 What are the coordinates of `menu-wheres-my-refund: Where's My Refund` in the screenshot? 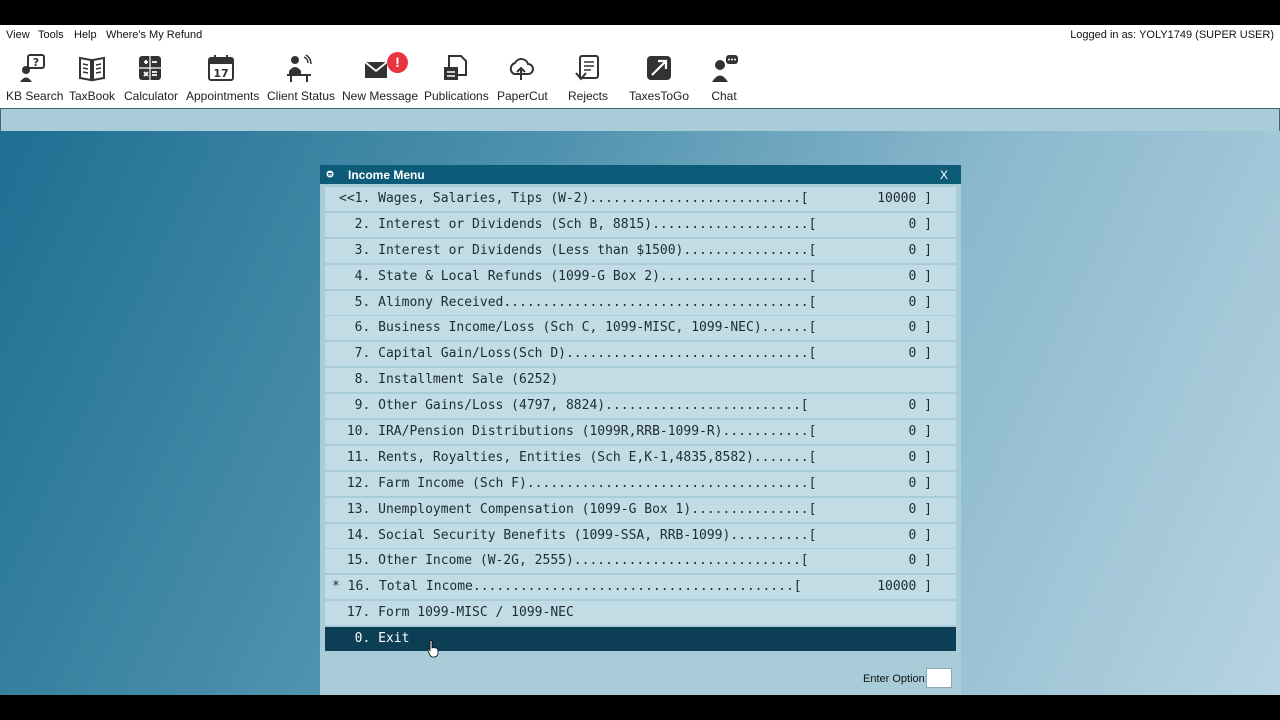 It's located at (154, 35).